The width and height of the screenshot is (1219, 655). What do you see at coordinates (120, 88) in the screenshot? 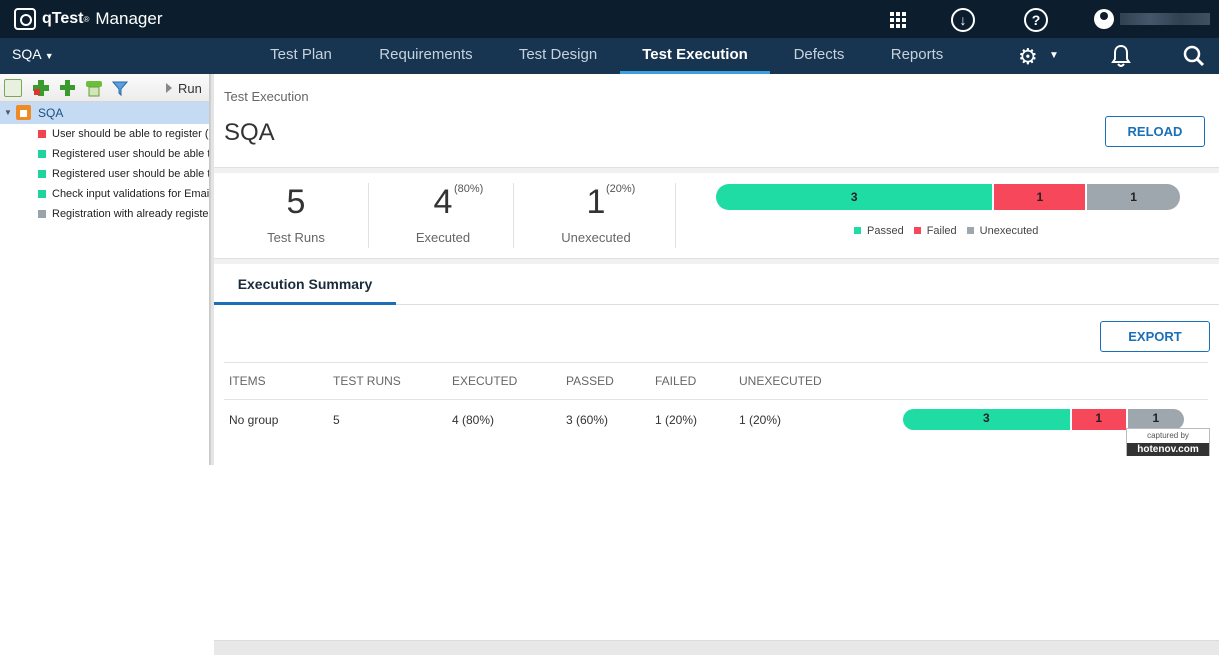
I see `filter-icon` at bounding box center [120, 88].